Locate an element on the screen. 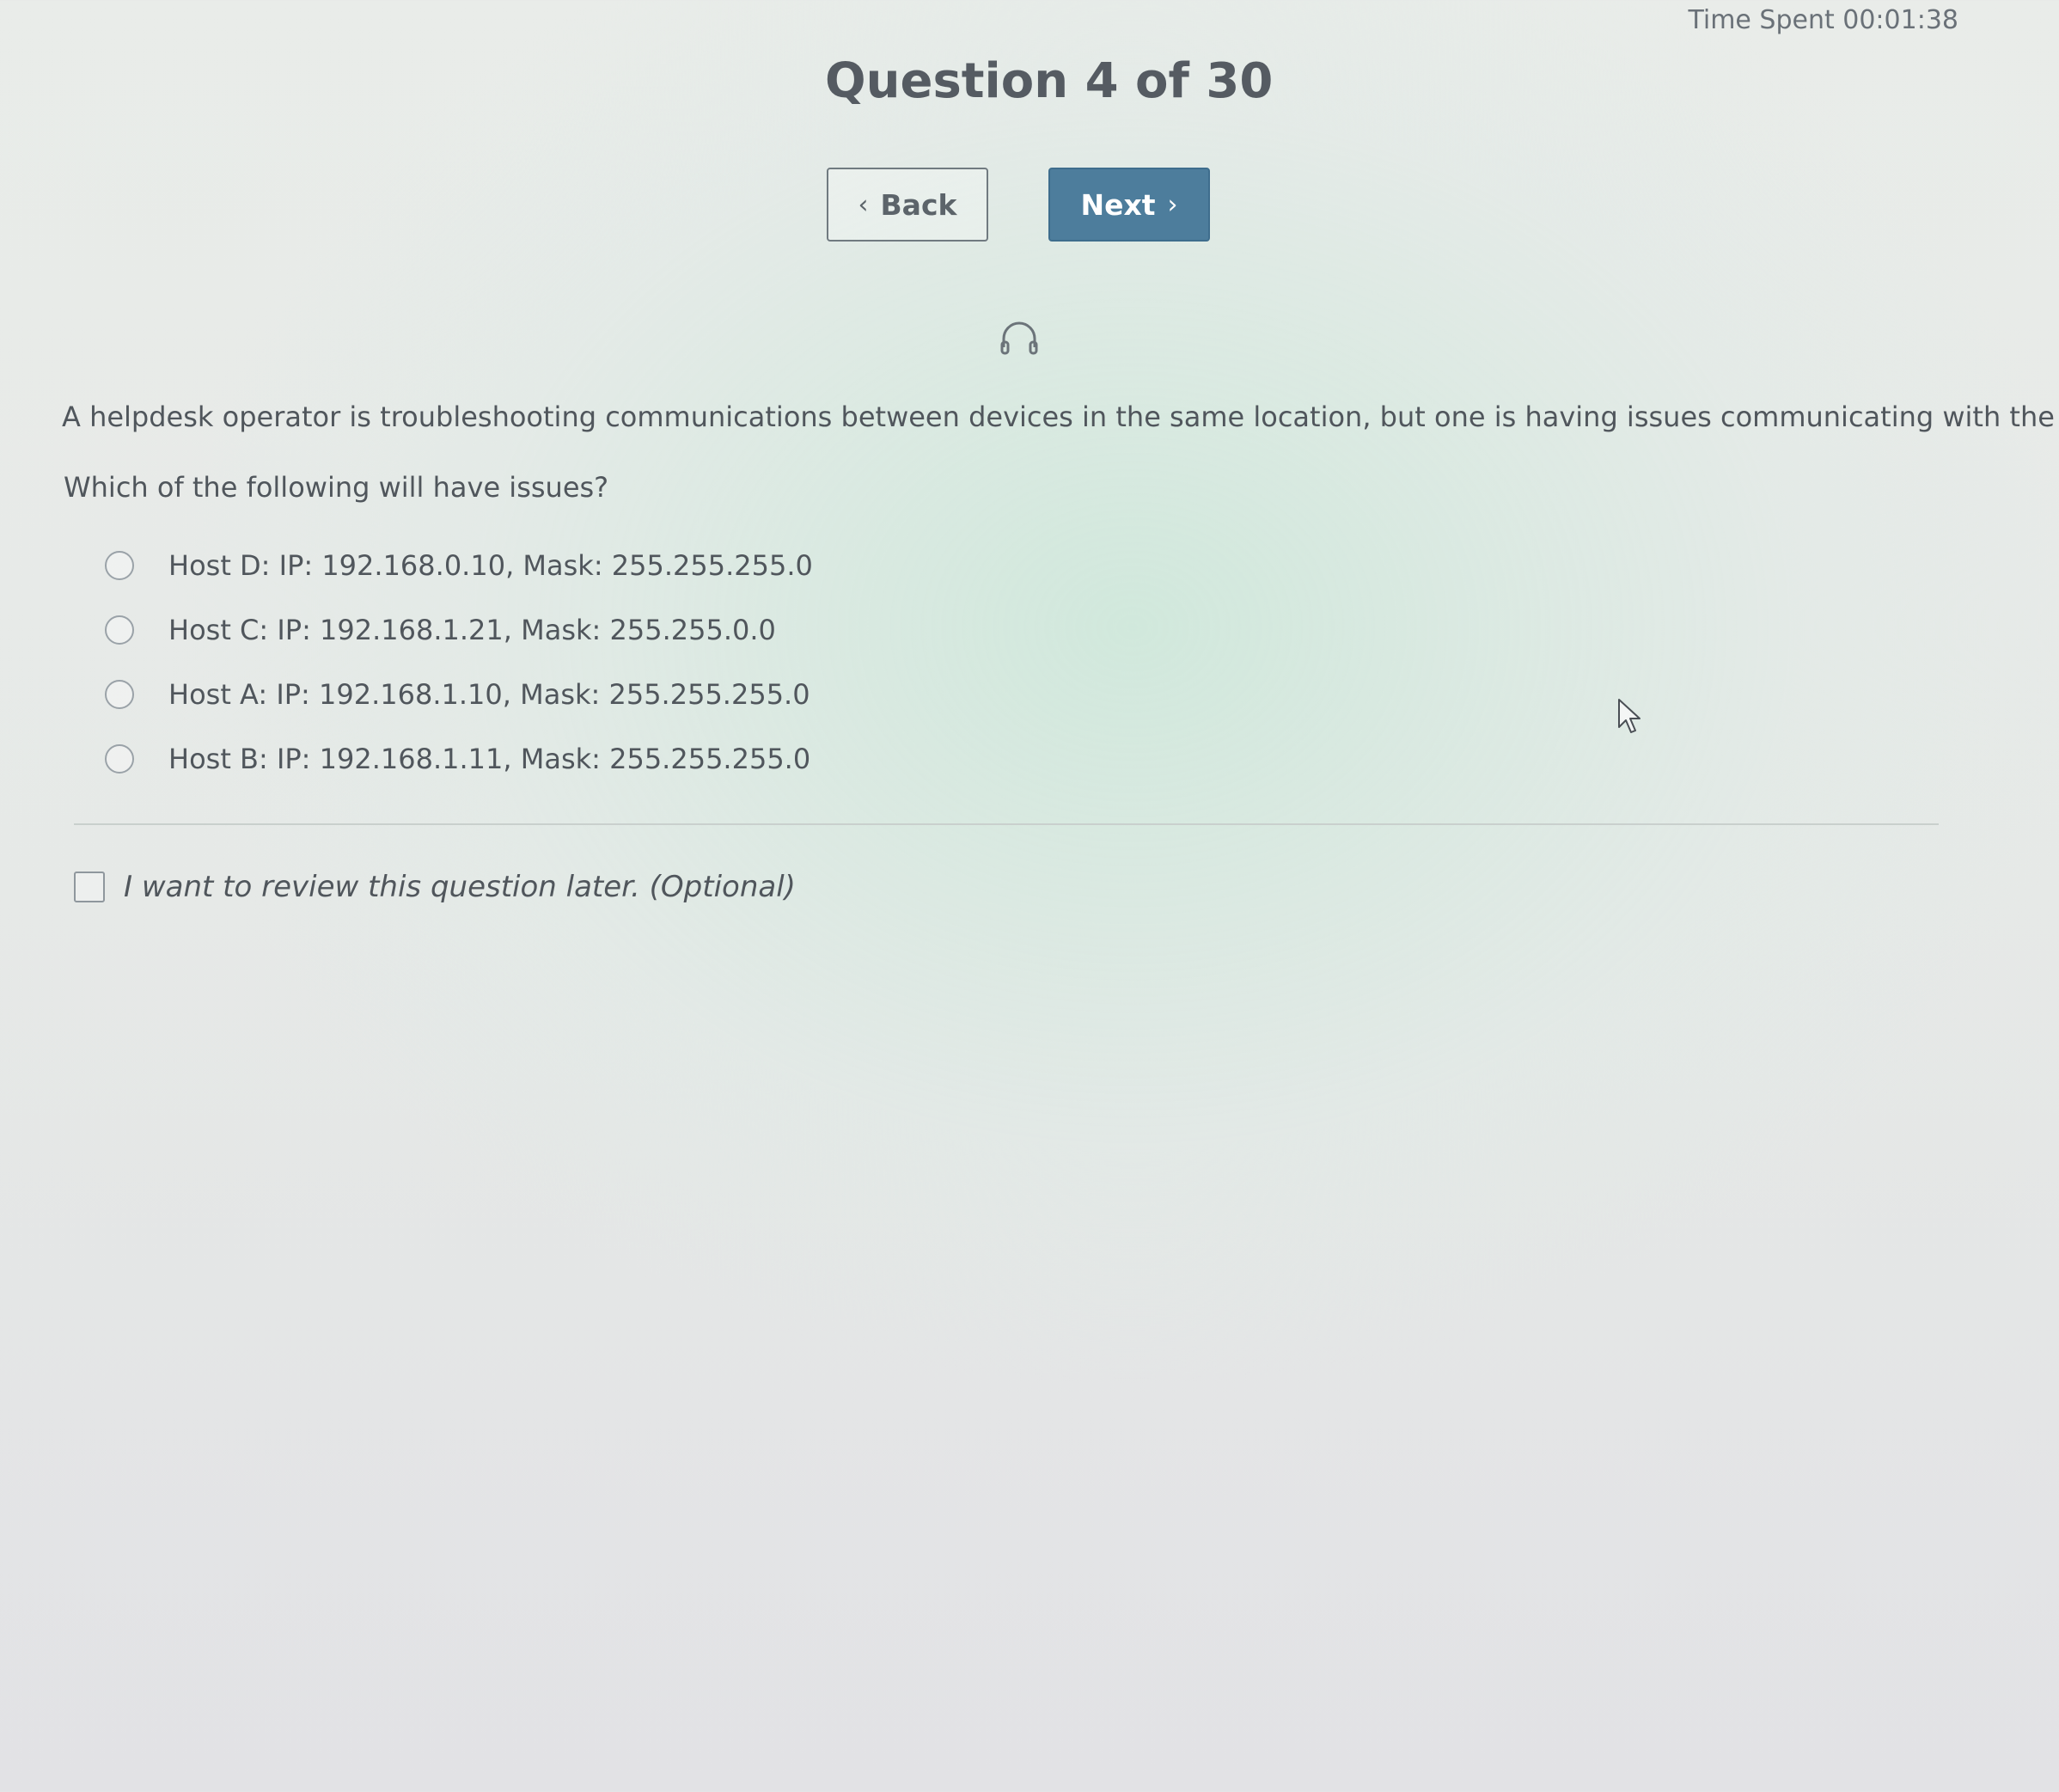 Image resolution: width=2059 pixels, height=1792 pixels. question-prompt: Which of the following will have issues? is located at coordinates (336, 487).